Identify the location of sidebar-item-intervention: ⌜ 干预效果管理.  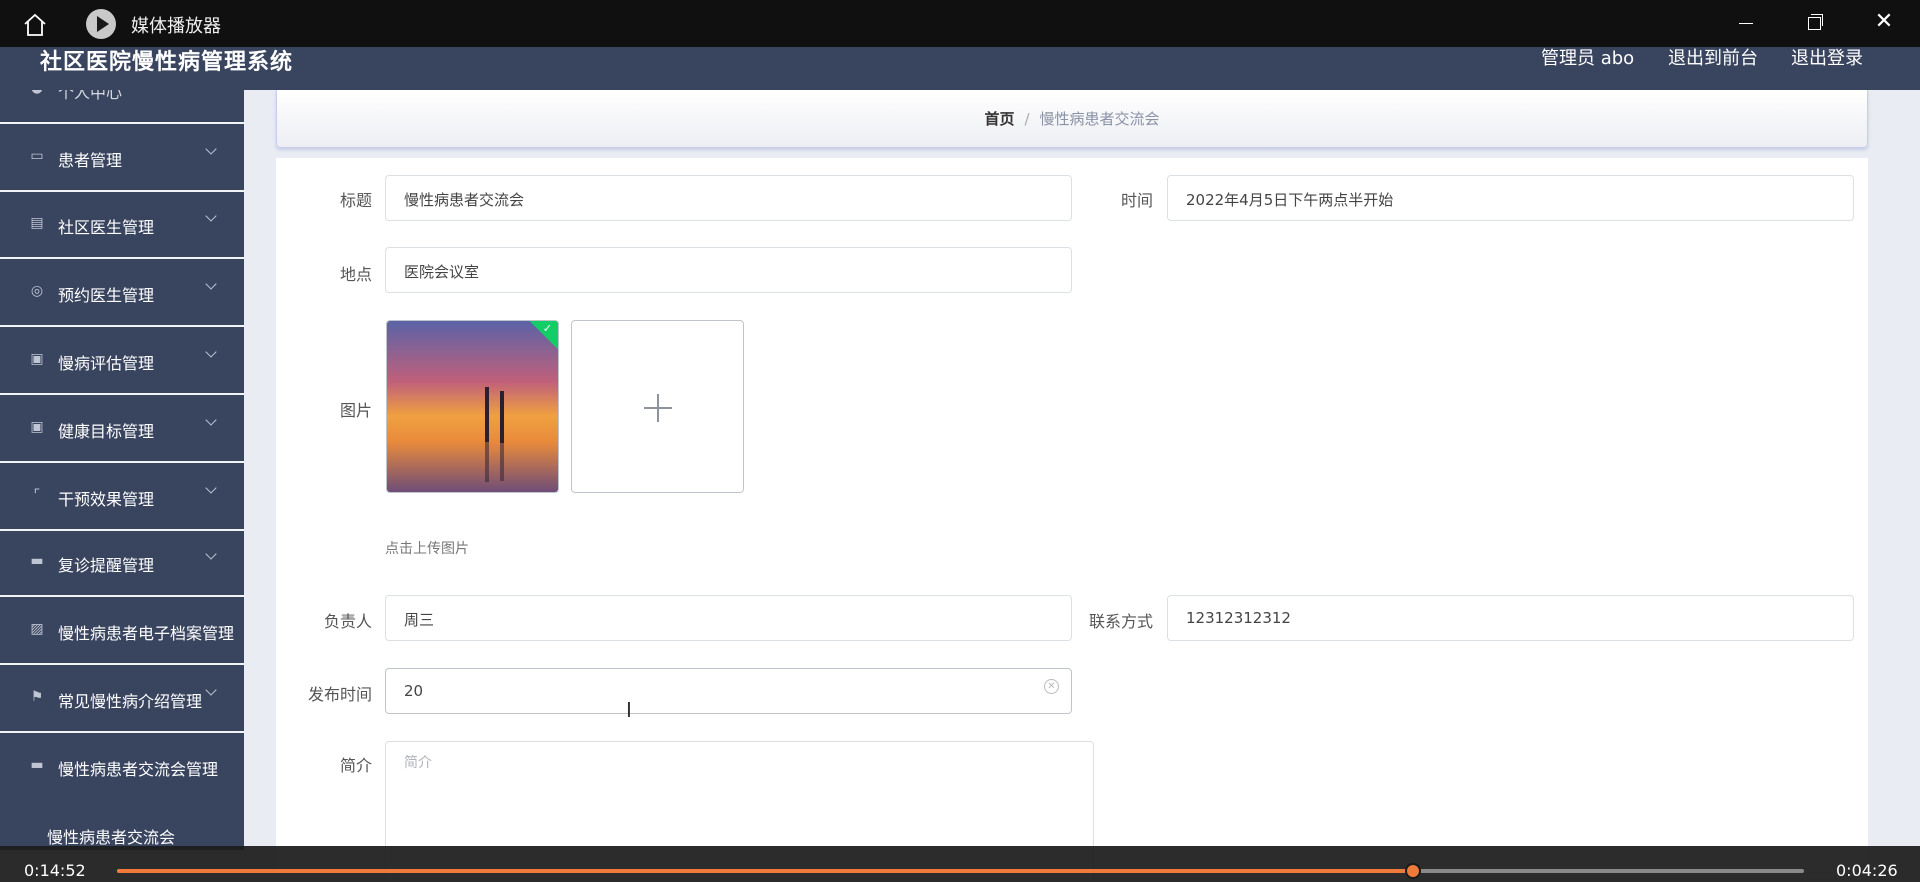
(122, 497).